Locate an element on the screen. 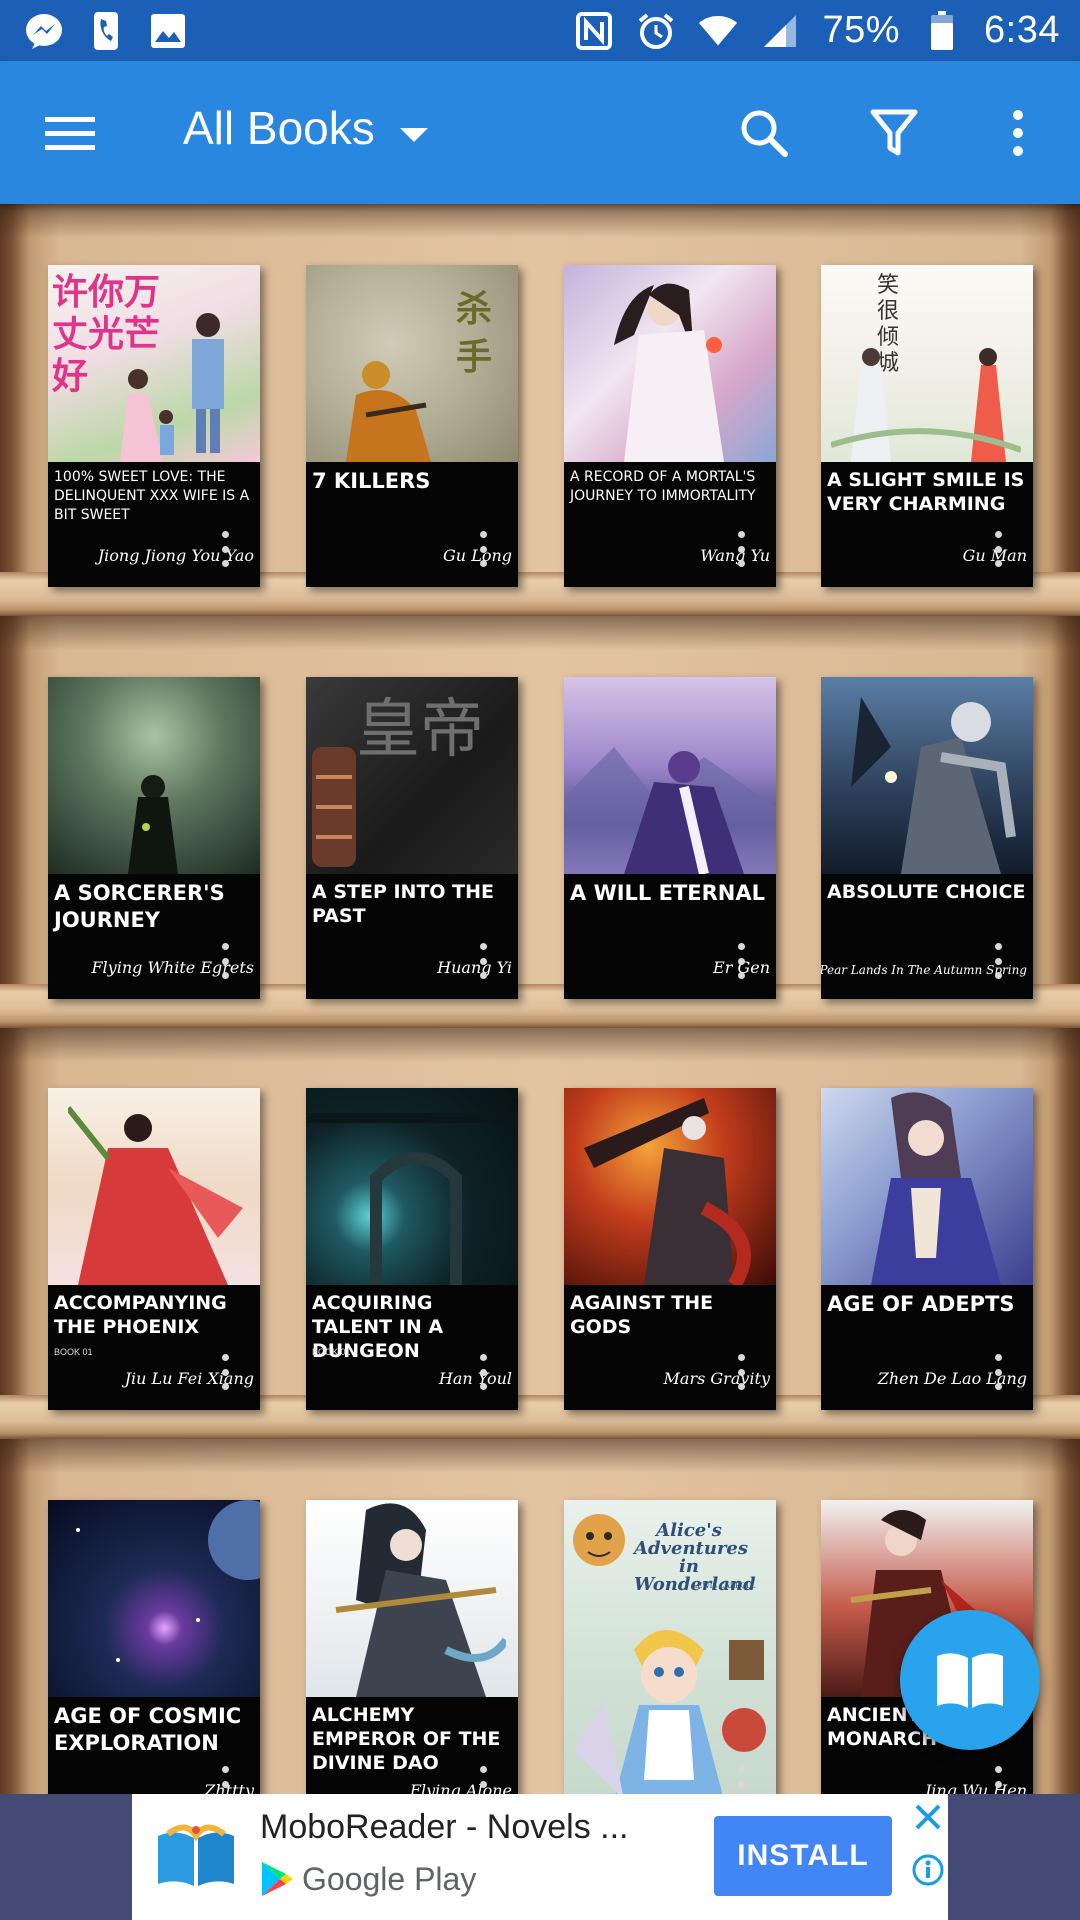  cover-panel: A Will Eternal Er Gen is located at coordinates (670, 936).